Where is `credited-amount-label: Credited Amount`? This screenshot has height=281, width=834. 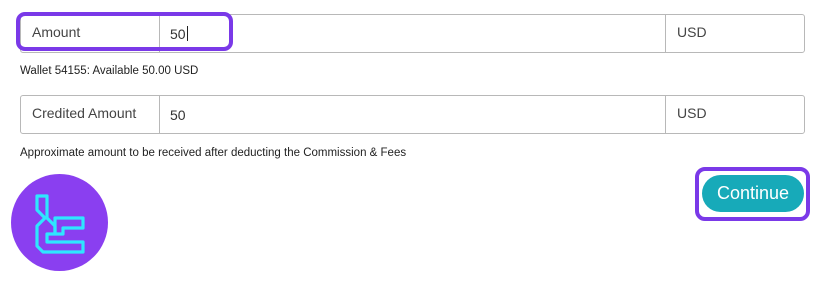 credited-amount-label: Credited Amount is located at coordinates (84, 113).